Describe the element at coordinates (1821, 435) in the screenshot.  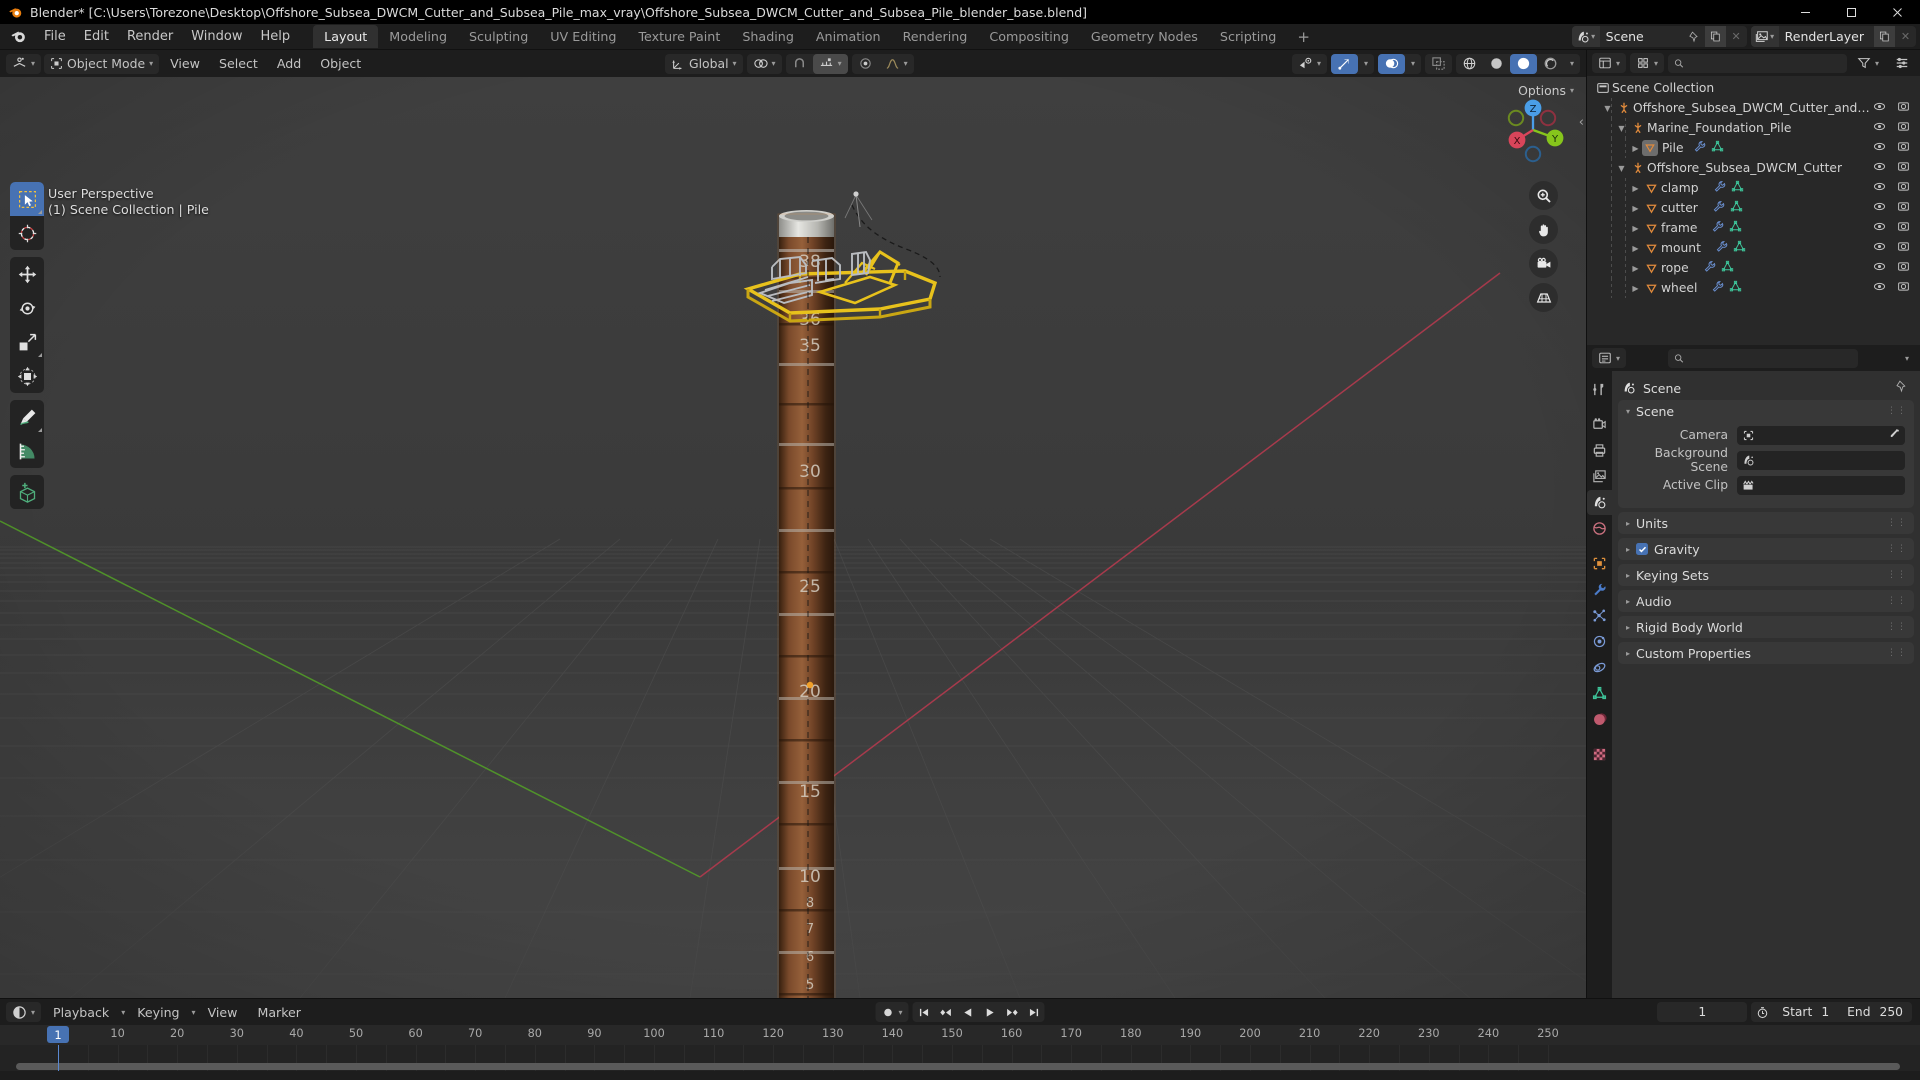
I see `camera-field` at that location.